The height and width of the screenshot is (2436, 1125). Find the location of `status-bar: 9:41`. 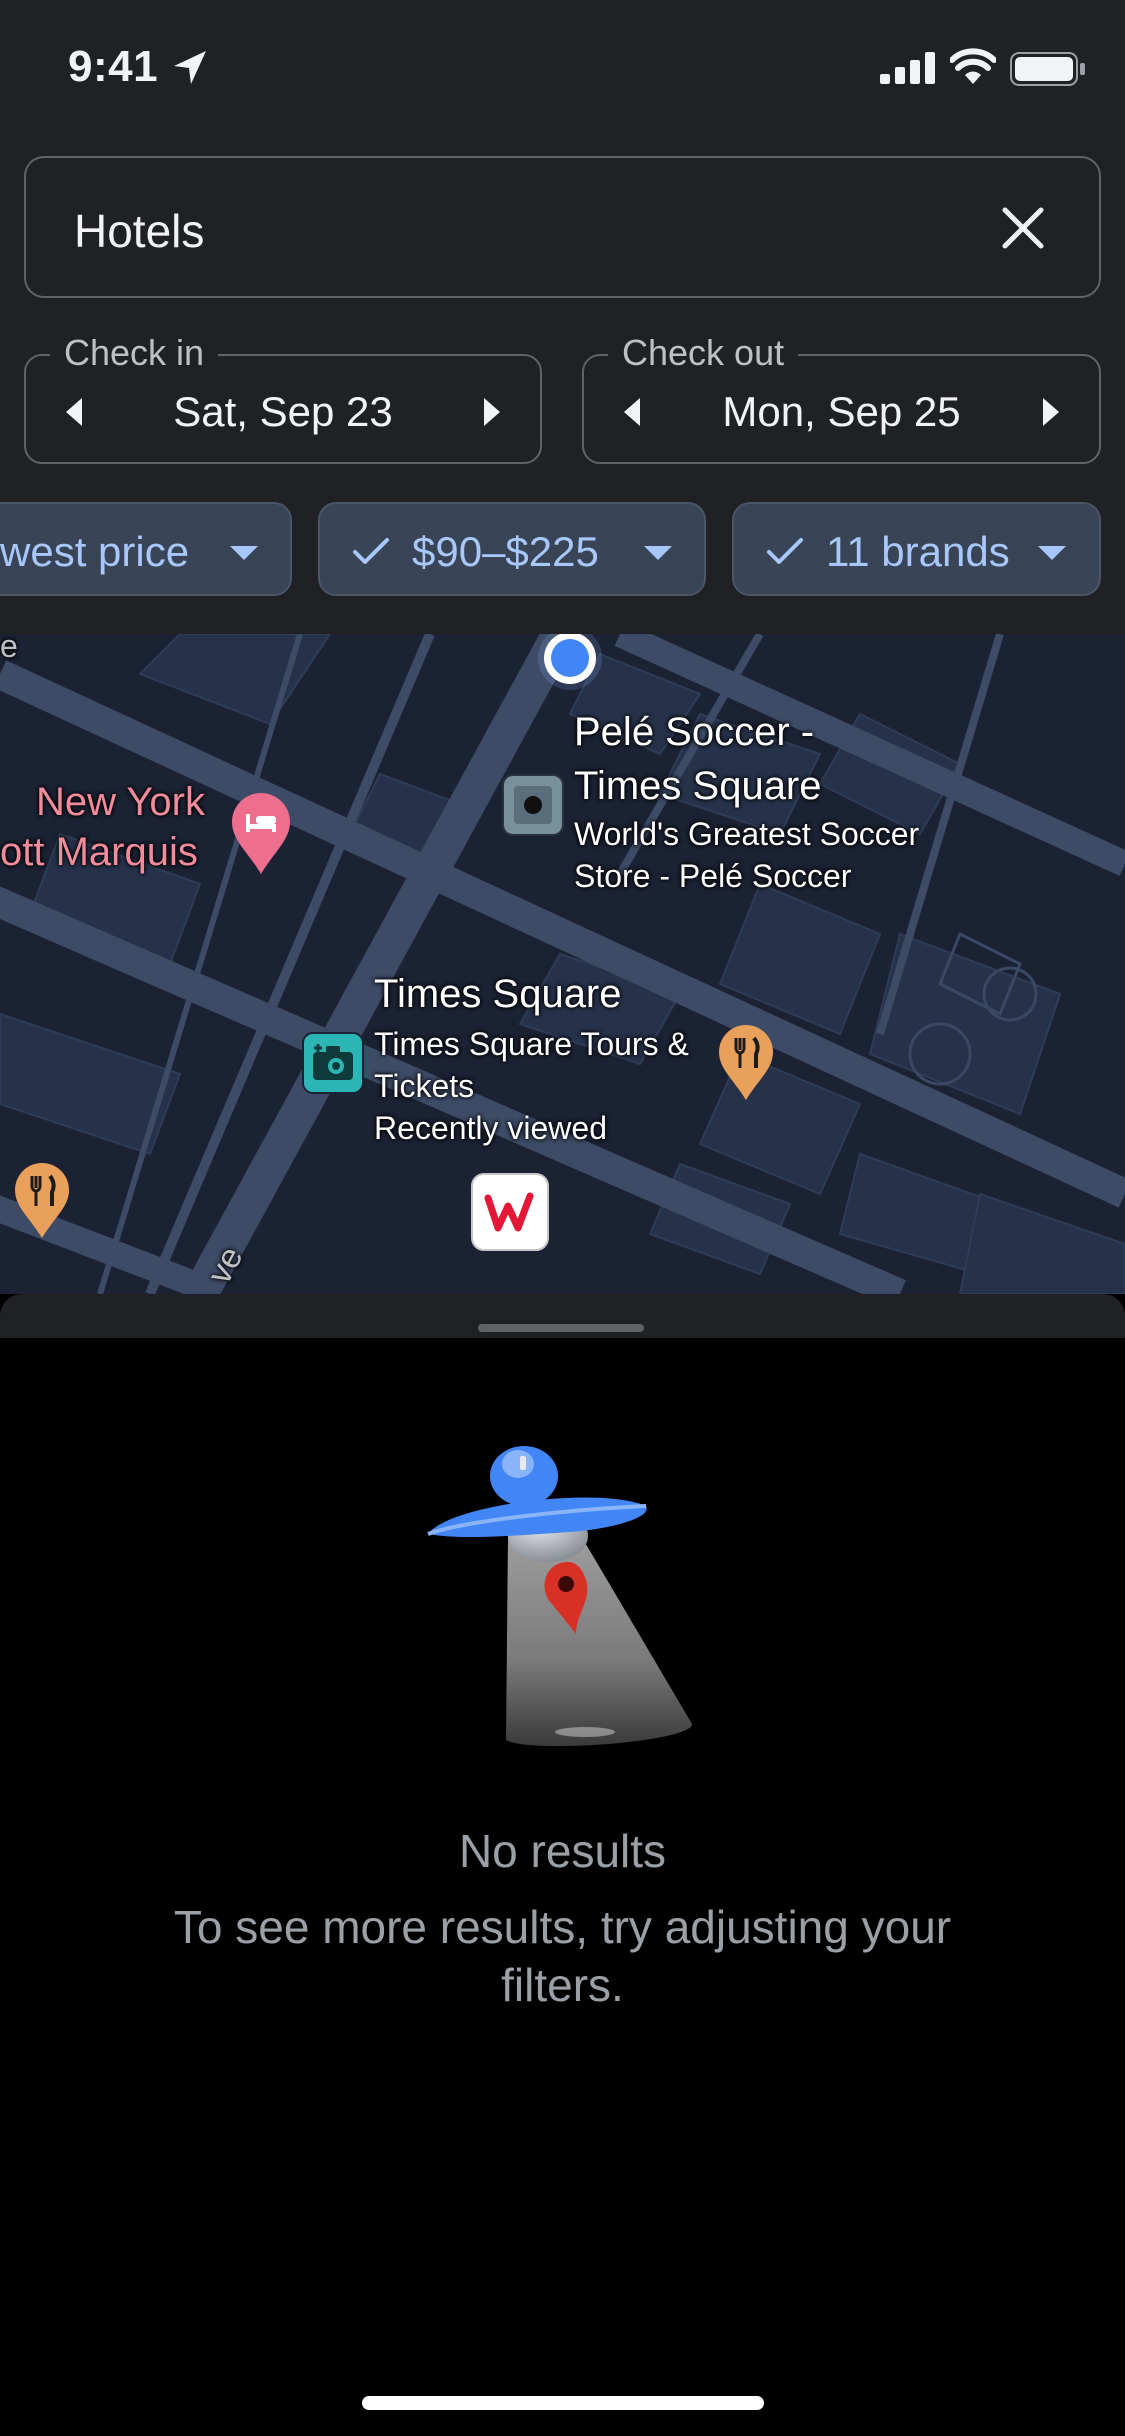

status-bar: 9:41 is located at coordinates (562, 66).